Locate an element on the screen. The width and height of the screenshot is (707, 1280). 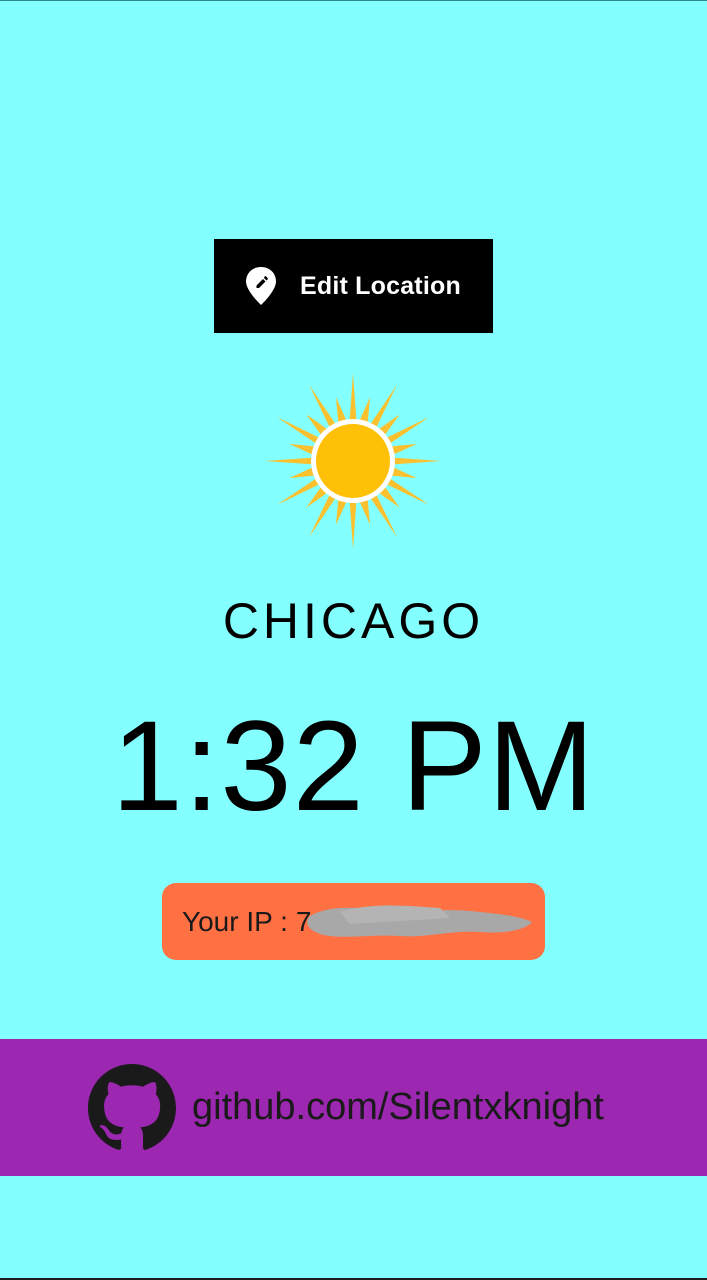
github-link-bar: github.com/Silentxknight is located at coordinates (353, 1107).